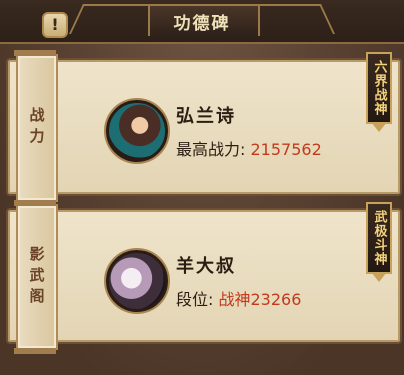  I want to click on rank-badge: 六界战神, so click(379, 92).